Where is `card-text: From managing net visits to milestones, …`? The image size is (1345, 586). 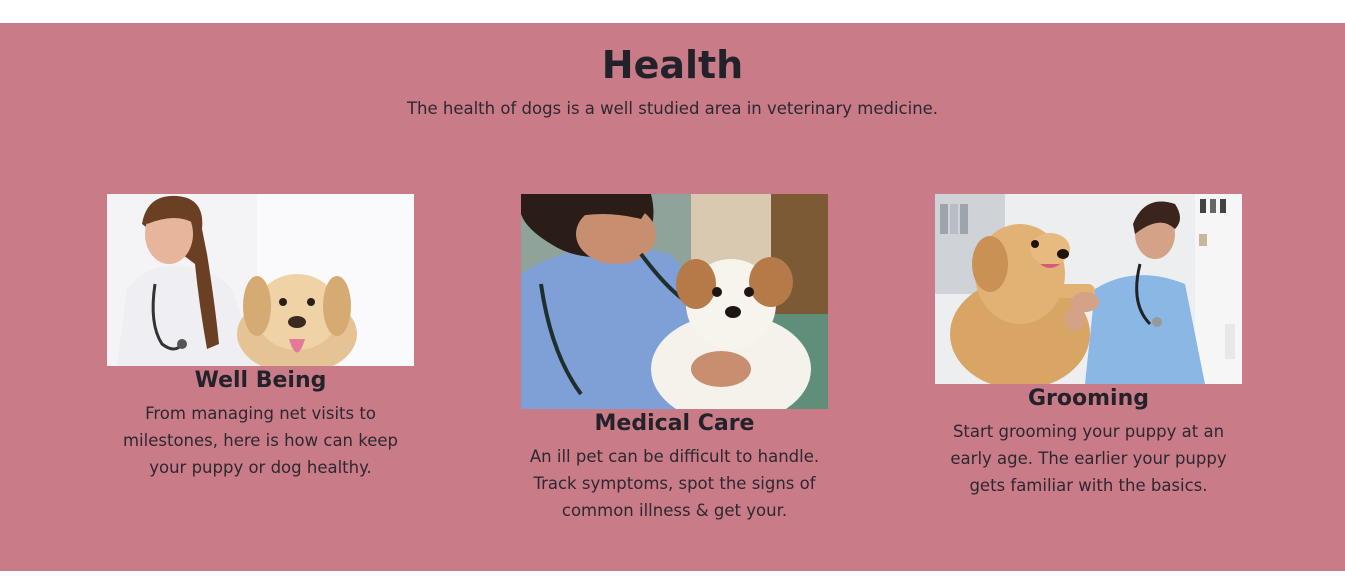 card-text: From managing net visits to milestones, … is located at coordinates (260, 440).